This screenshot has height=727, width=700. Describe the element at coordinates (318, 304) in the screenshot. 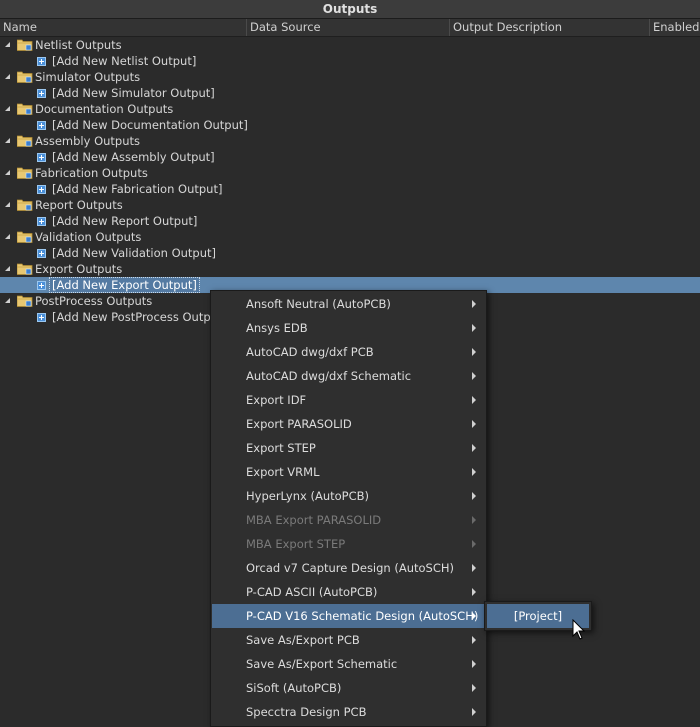

I see `menu-item-label: Ansoft Neutral (AutoPCB)` at that location.